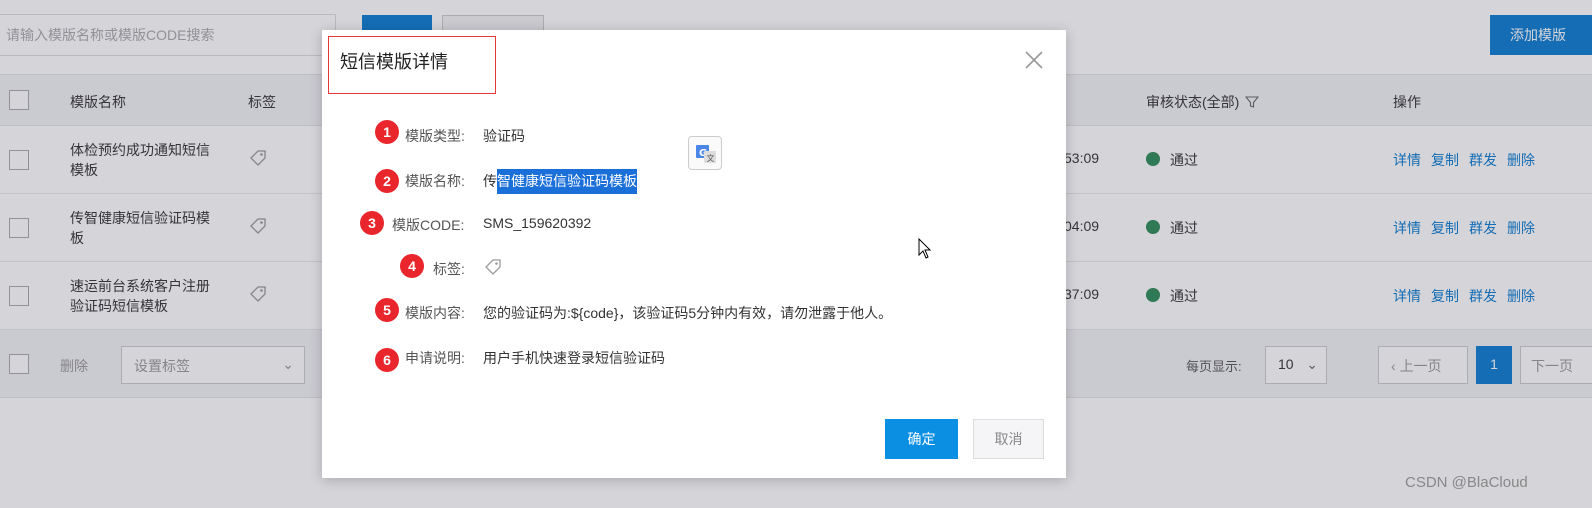  I want to click on annotation-badge: 5, so click(387, 310).